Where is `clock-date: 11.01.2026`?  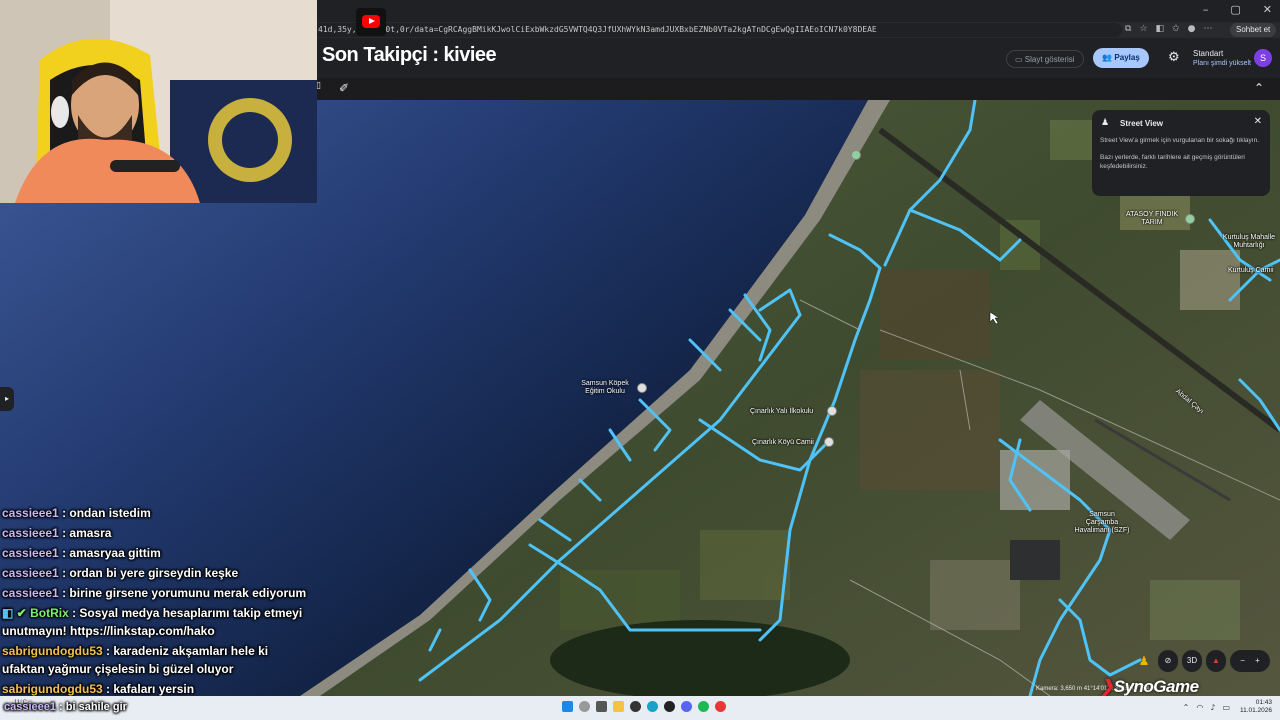 clock-date: 11.01.2026 is located at coordinates (1255, 710).